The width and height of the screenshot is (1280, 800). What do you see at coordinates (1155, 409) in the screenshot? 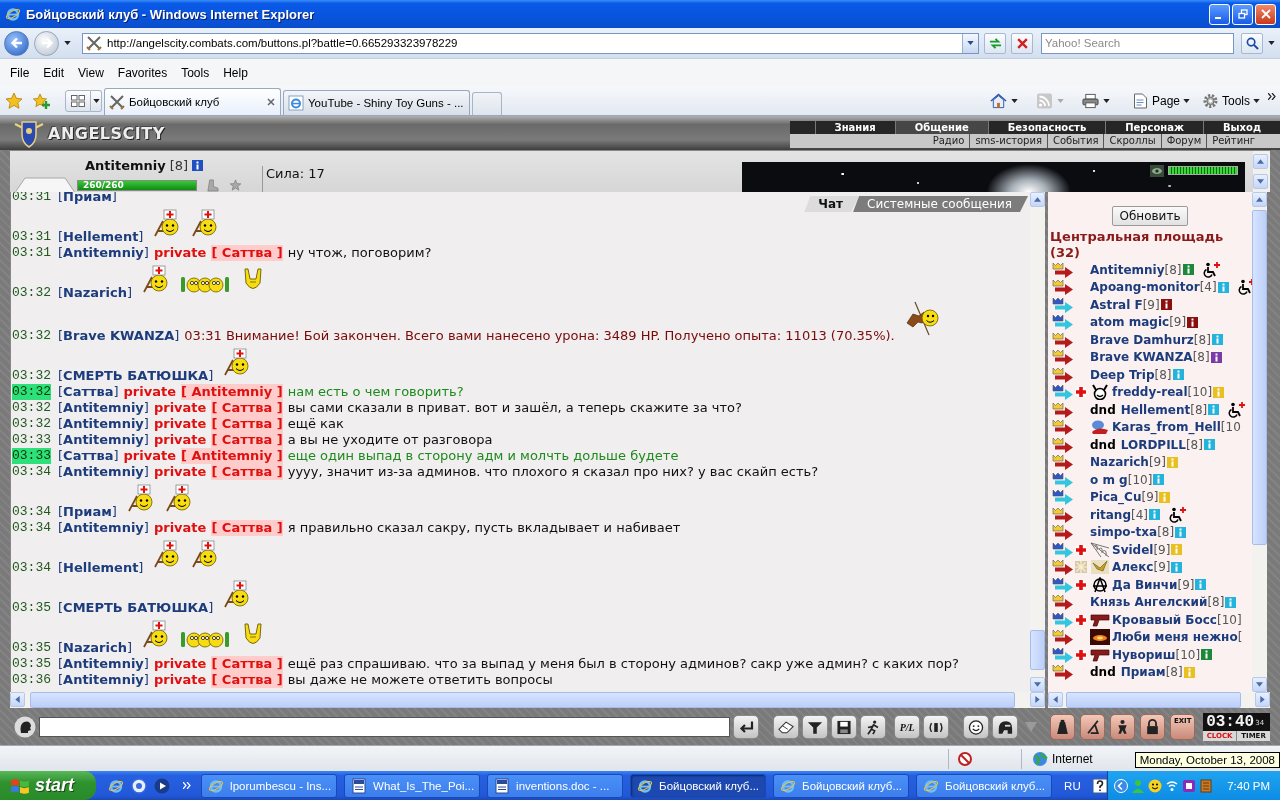
I see `user-name: Hellement` at bounding box center [1155, 409].